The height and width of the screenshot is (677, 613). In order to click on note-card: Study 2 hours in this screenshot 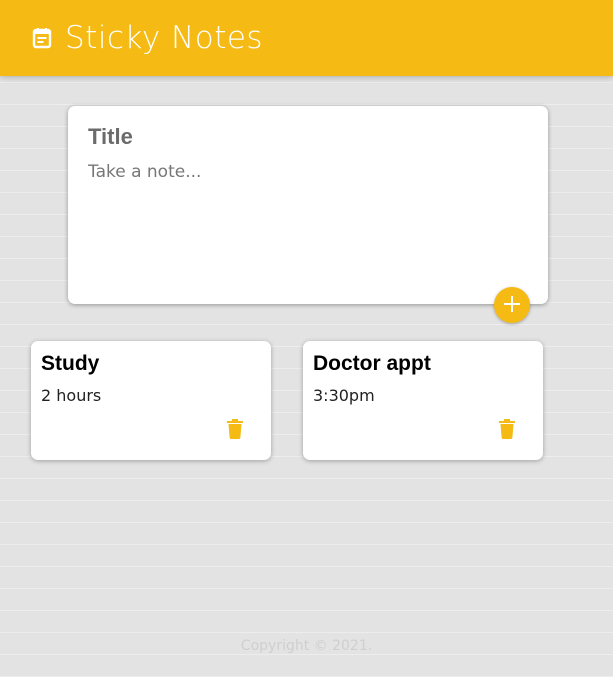, I will do `click(151, 400)`.